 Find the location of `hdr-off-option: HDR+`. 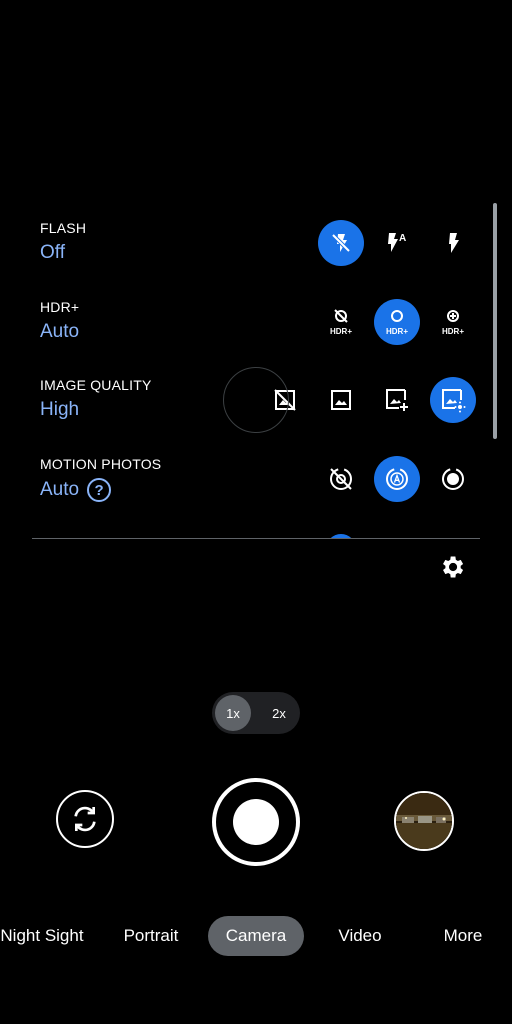

hdr-off-option: HDR+ is located at coordinates (341, 322).